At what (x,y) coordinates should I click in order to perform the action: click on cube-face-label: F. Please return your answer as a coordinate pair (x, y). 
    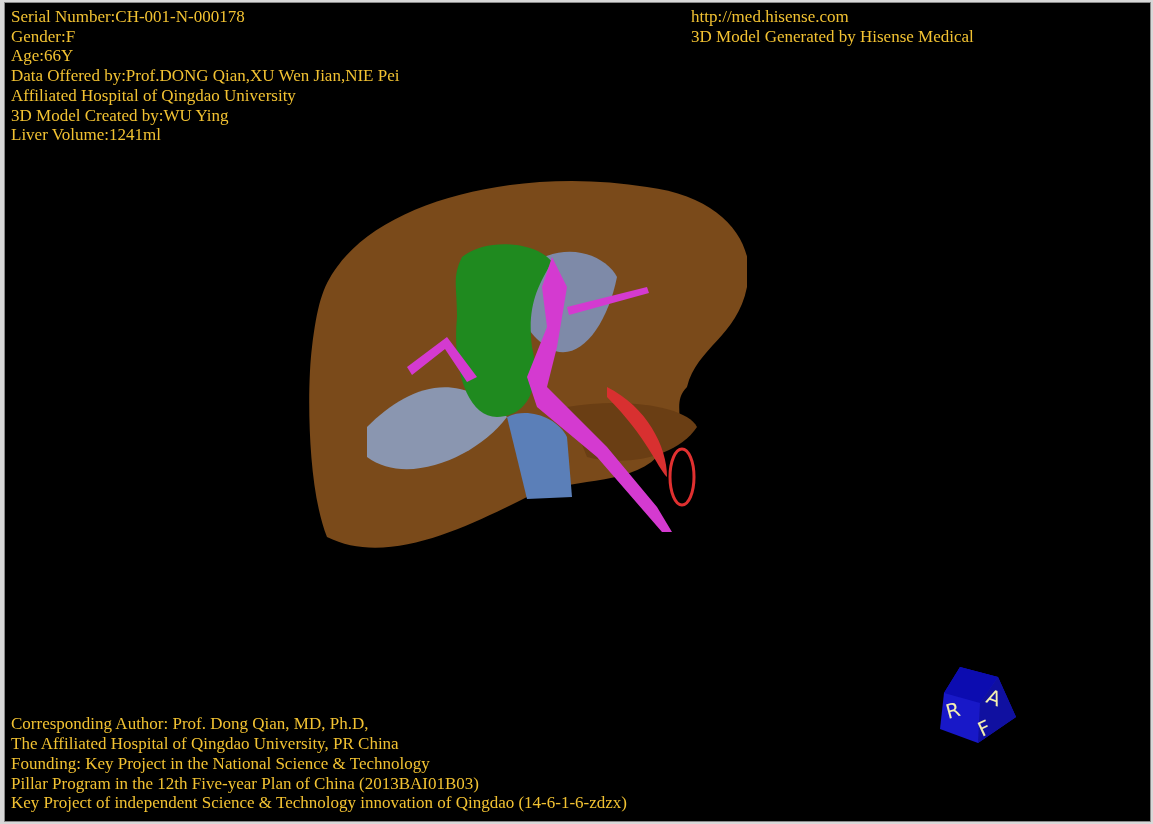
    Looking at the image, I should click on (984, 728).